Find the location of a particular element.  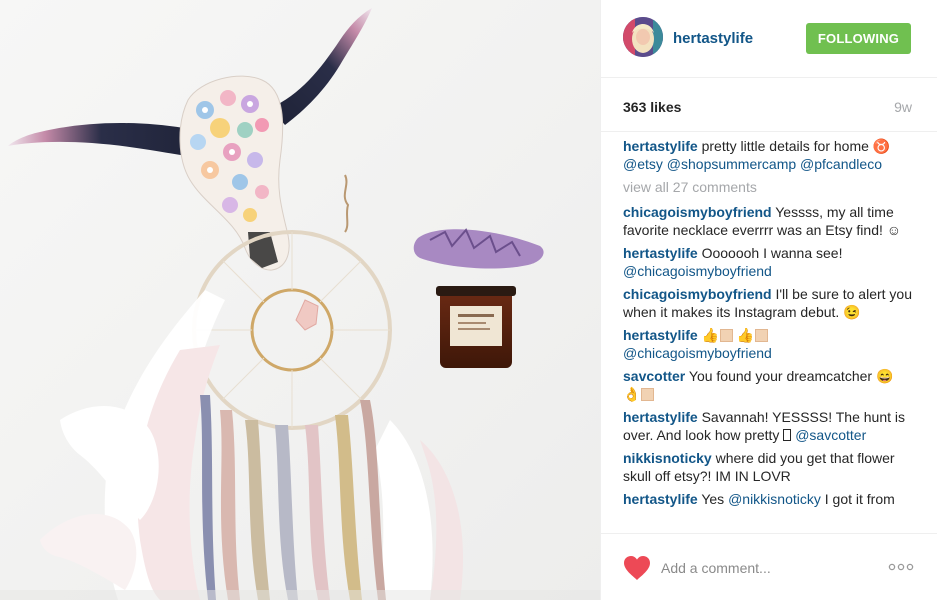

post-stats: 363 likes 9w is located at coordinates (769, 105).